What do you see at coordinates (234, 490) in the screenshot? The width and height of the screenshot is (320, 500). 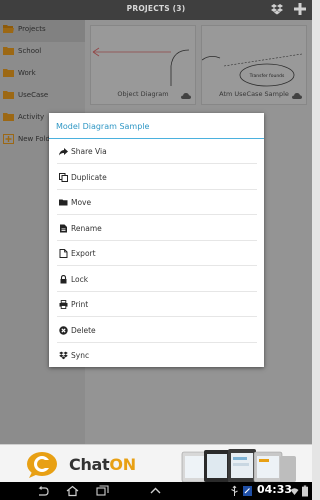 I see `usb-icon` at bounding box center [234, 490].